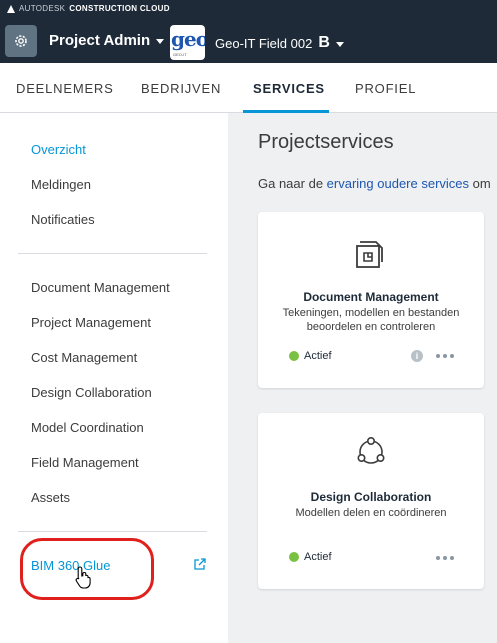 This screenshot has width=497, height=643. What do you see at coordinates (85, 462) in the screenshot?
I see `sidebar-item-field-management: Field Management` at bounding box center [85, 462].